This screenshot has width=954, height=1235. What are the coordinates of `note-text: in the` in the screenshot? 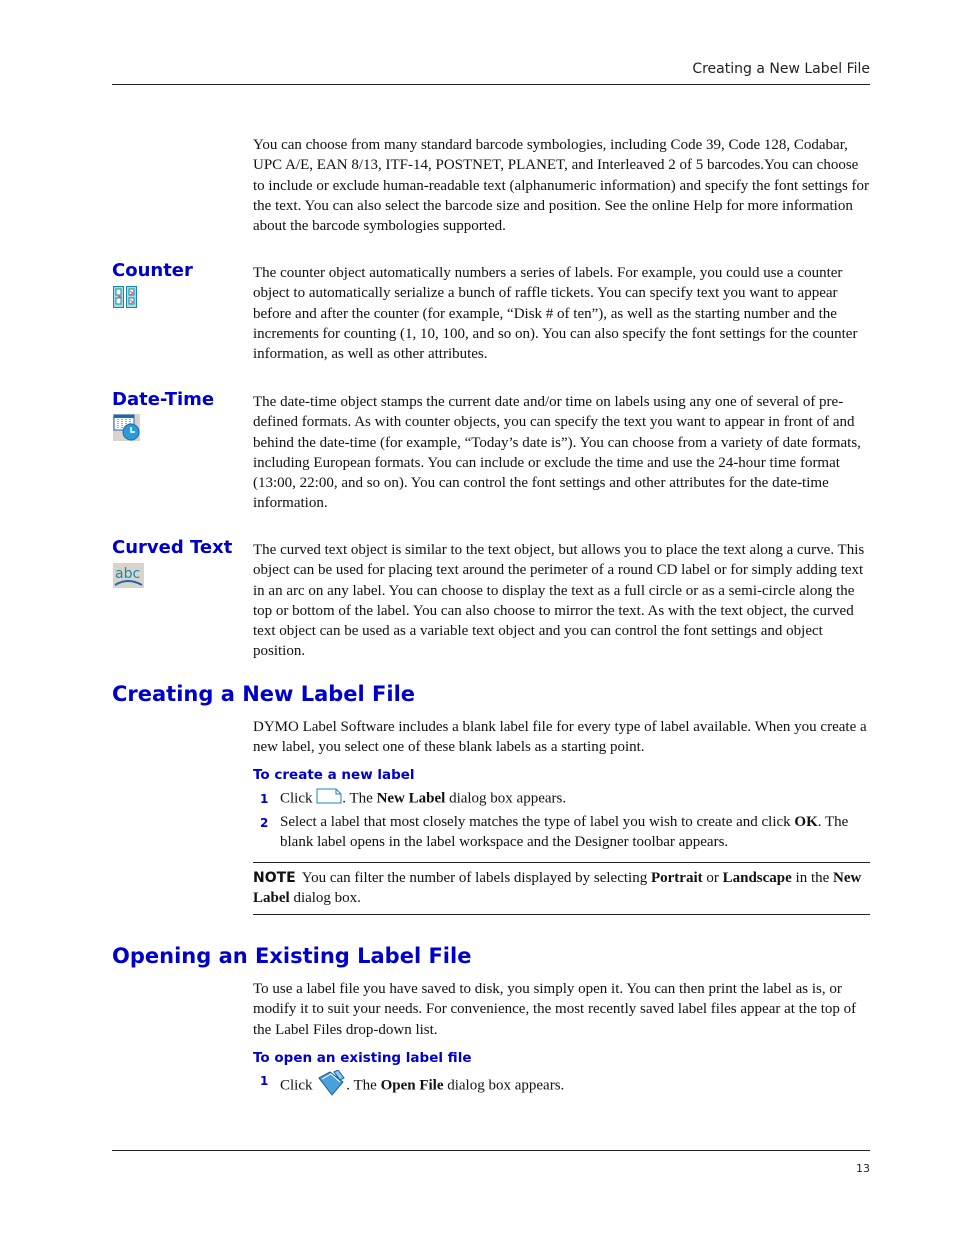 It's located at (812, 878).